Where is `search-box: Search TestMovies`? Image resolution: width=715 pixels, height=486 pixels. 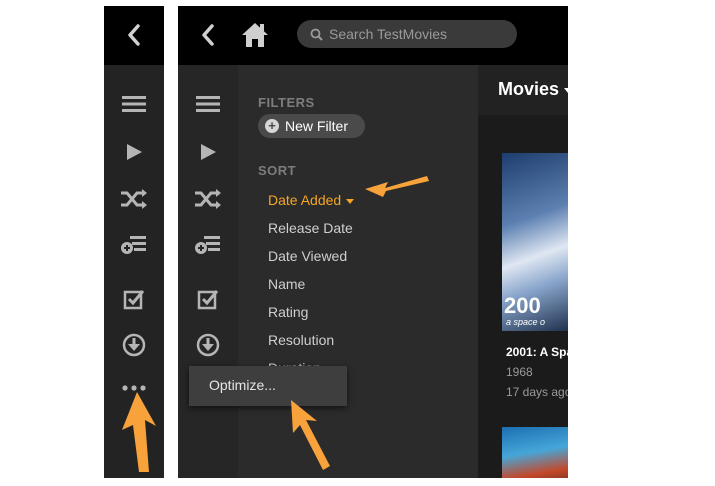
search-box: Search TestMovies is located at coordinates (407, 34).